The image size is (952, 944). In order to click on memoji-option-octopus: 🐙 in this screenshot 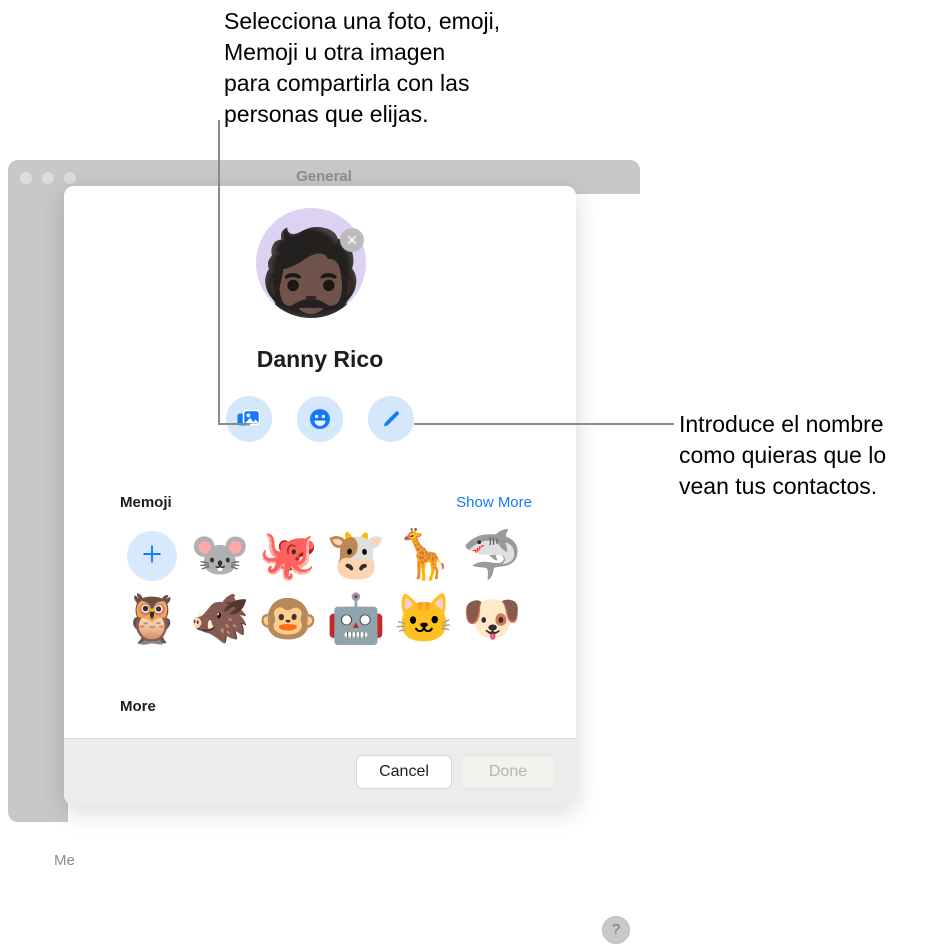, I will do `click(288, 556)`.